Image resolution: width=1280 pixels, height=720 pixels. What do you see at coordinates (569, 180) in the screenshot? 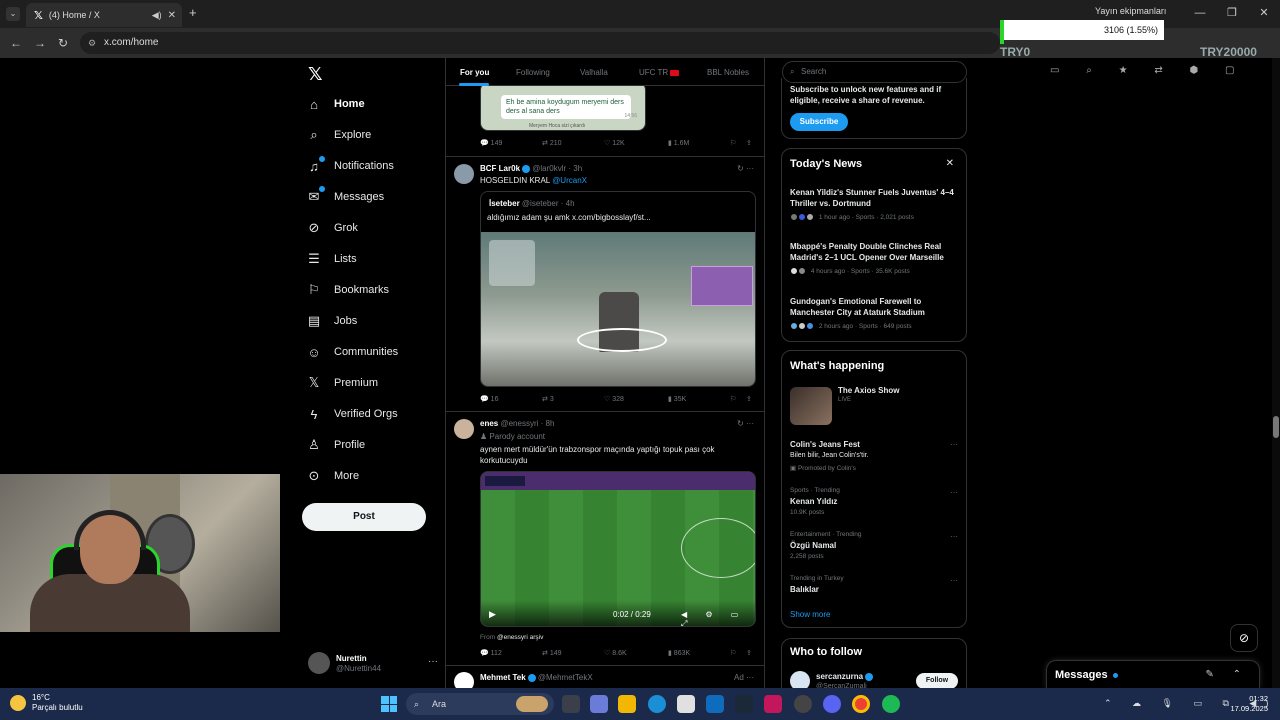
I see `mention-link: @UrcanX` at bounding box center [569, 180].